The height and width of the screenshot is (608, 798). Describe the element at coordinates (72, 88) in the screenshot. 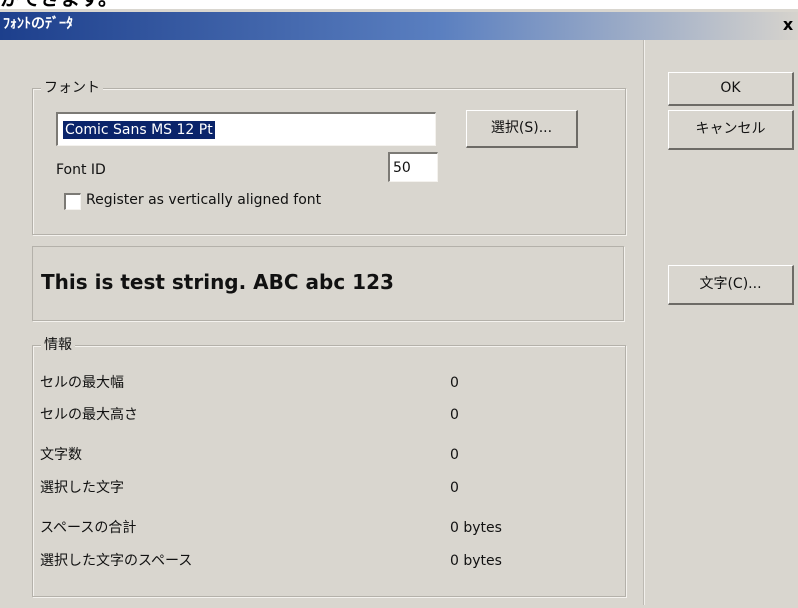

I see `font-group-label: フォント` at that location.